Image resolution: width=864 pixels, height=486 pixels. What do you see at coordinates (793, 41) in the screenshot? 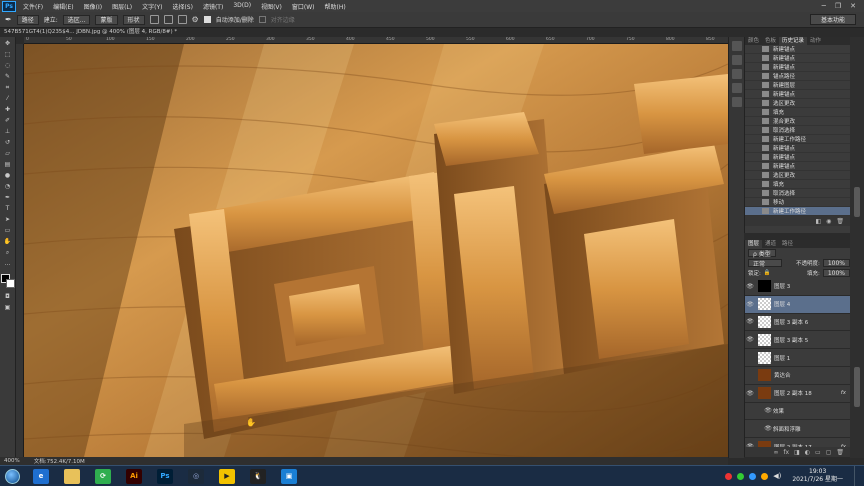
I see `tab-history_panel: 历史记录` at bounding box center [793, 41].